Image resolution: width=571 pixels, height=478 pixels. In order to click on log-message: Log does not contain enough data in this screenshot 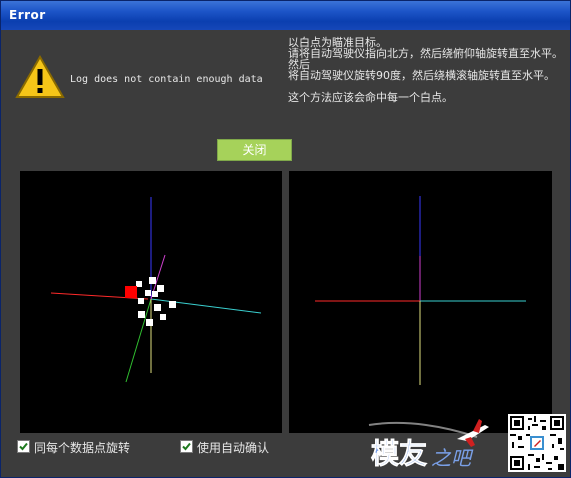, I will do `click(166, 79)`.